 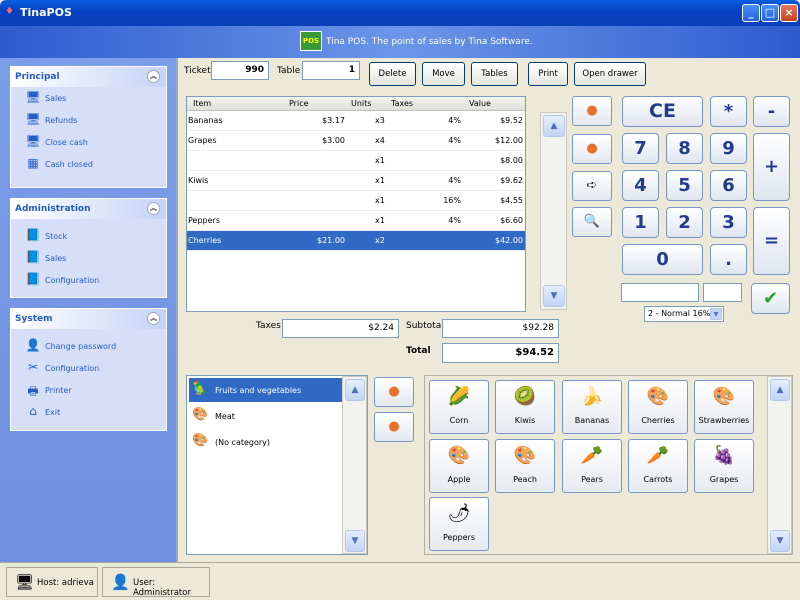 I want to click on key-3: 3, so click(x=728, y=222).